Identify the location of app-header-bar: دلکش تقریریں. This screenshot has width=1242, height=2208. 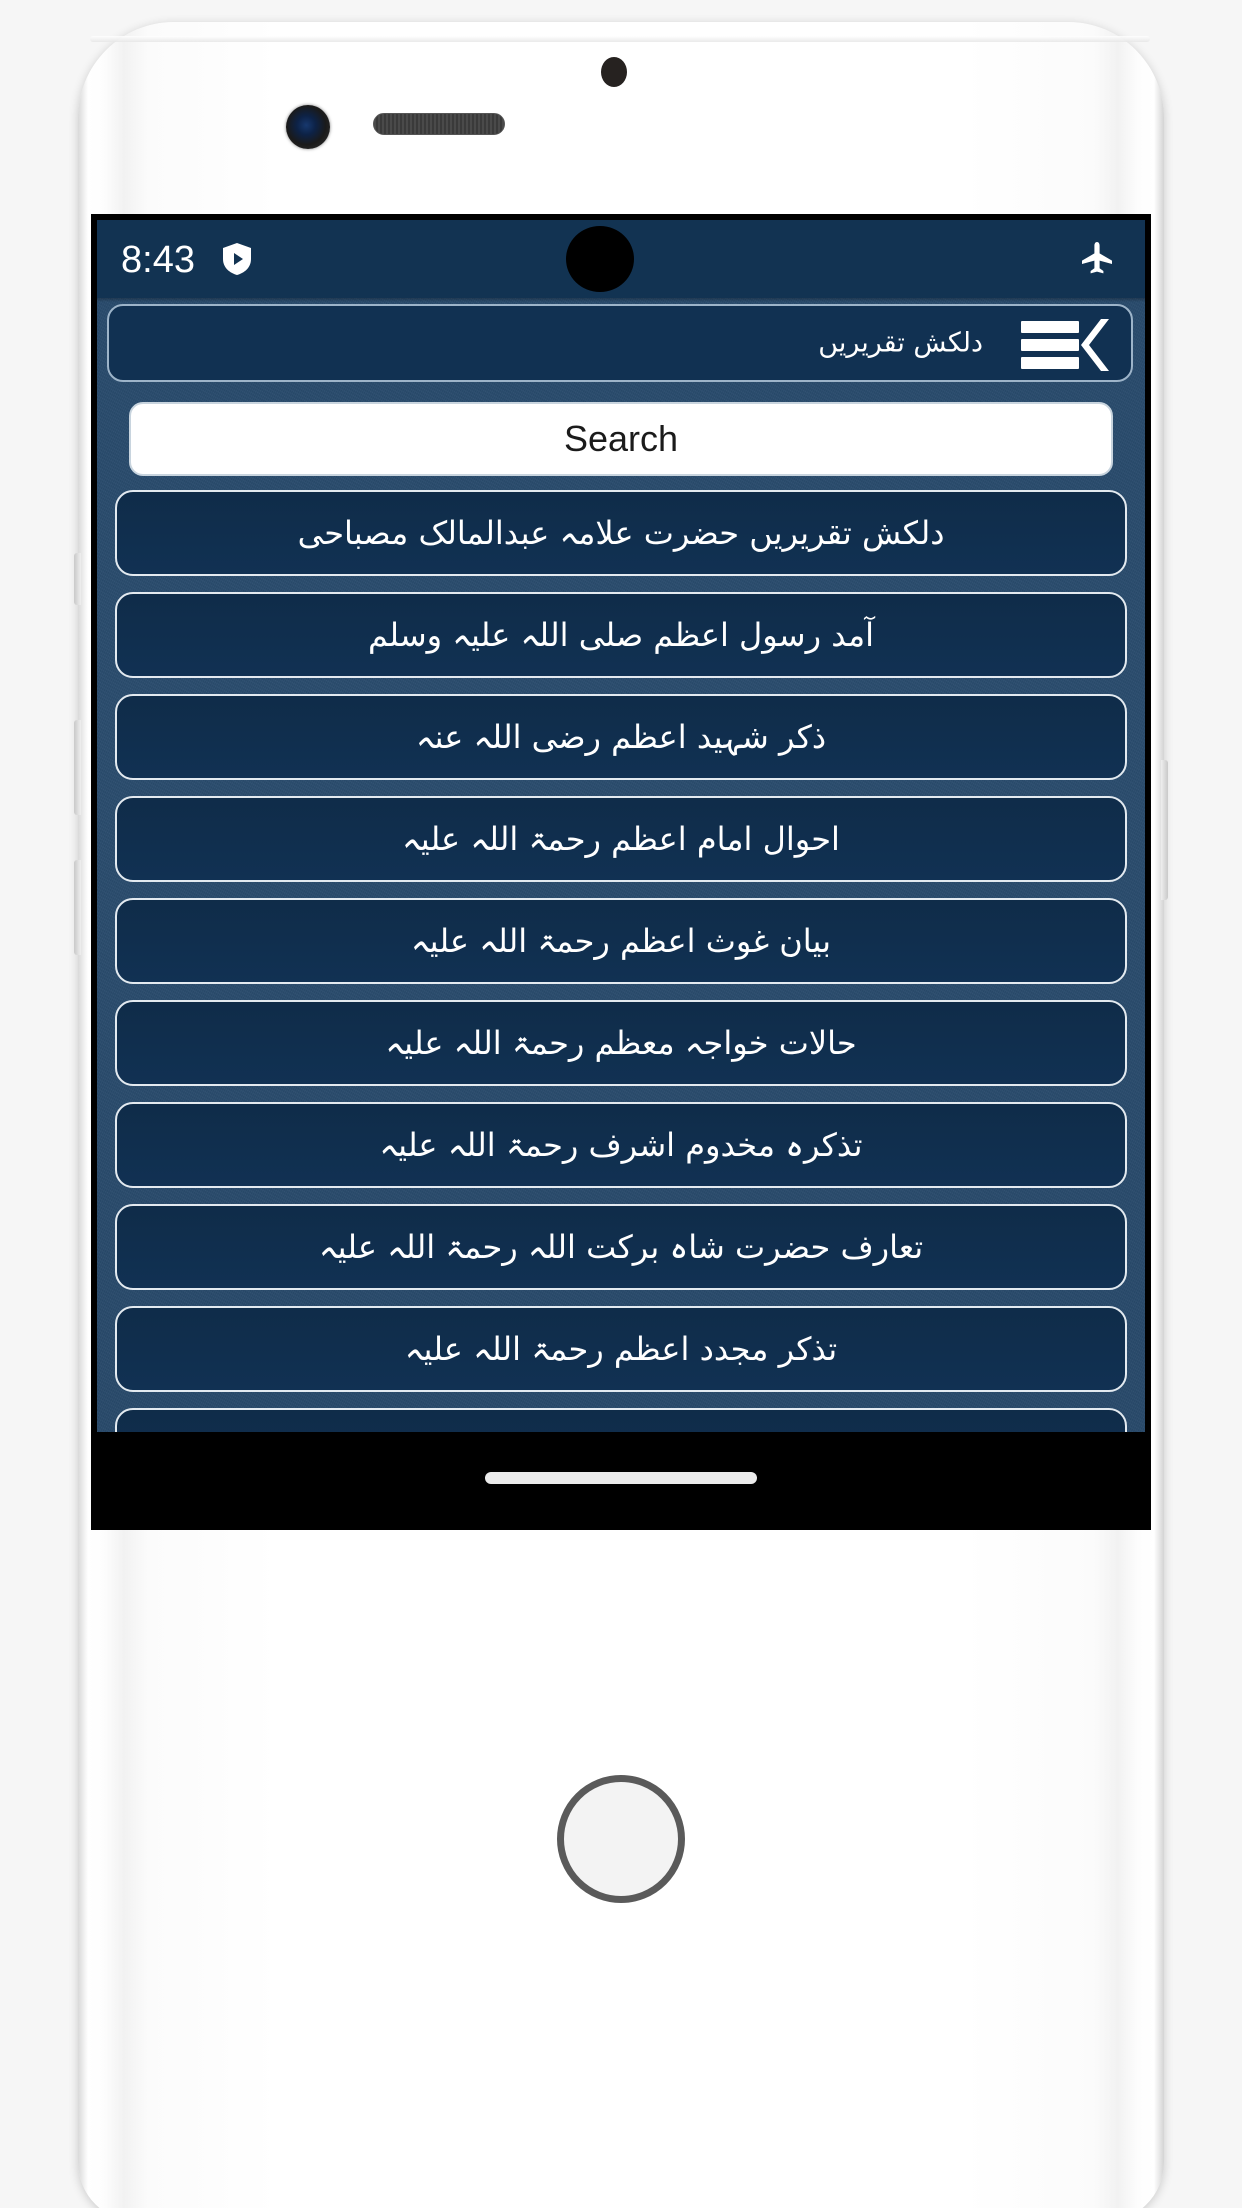
(620, 343).